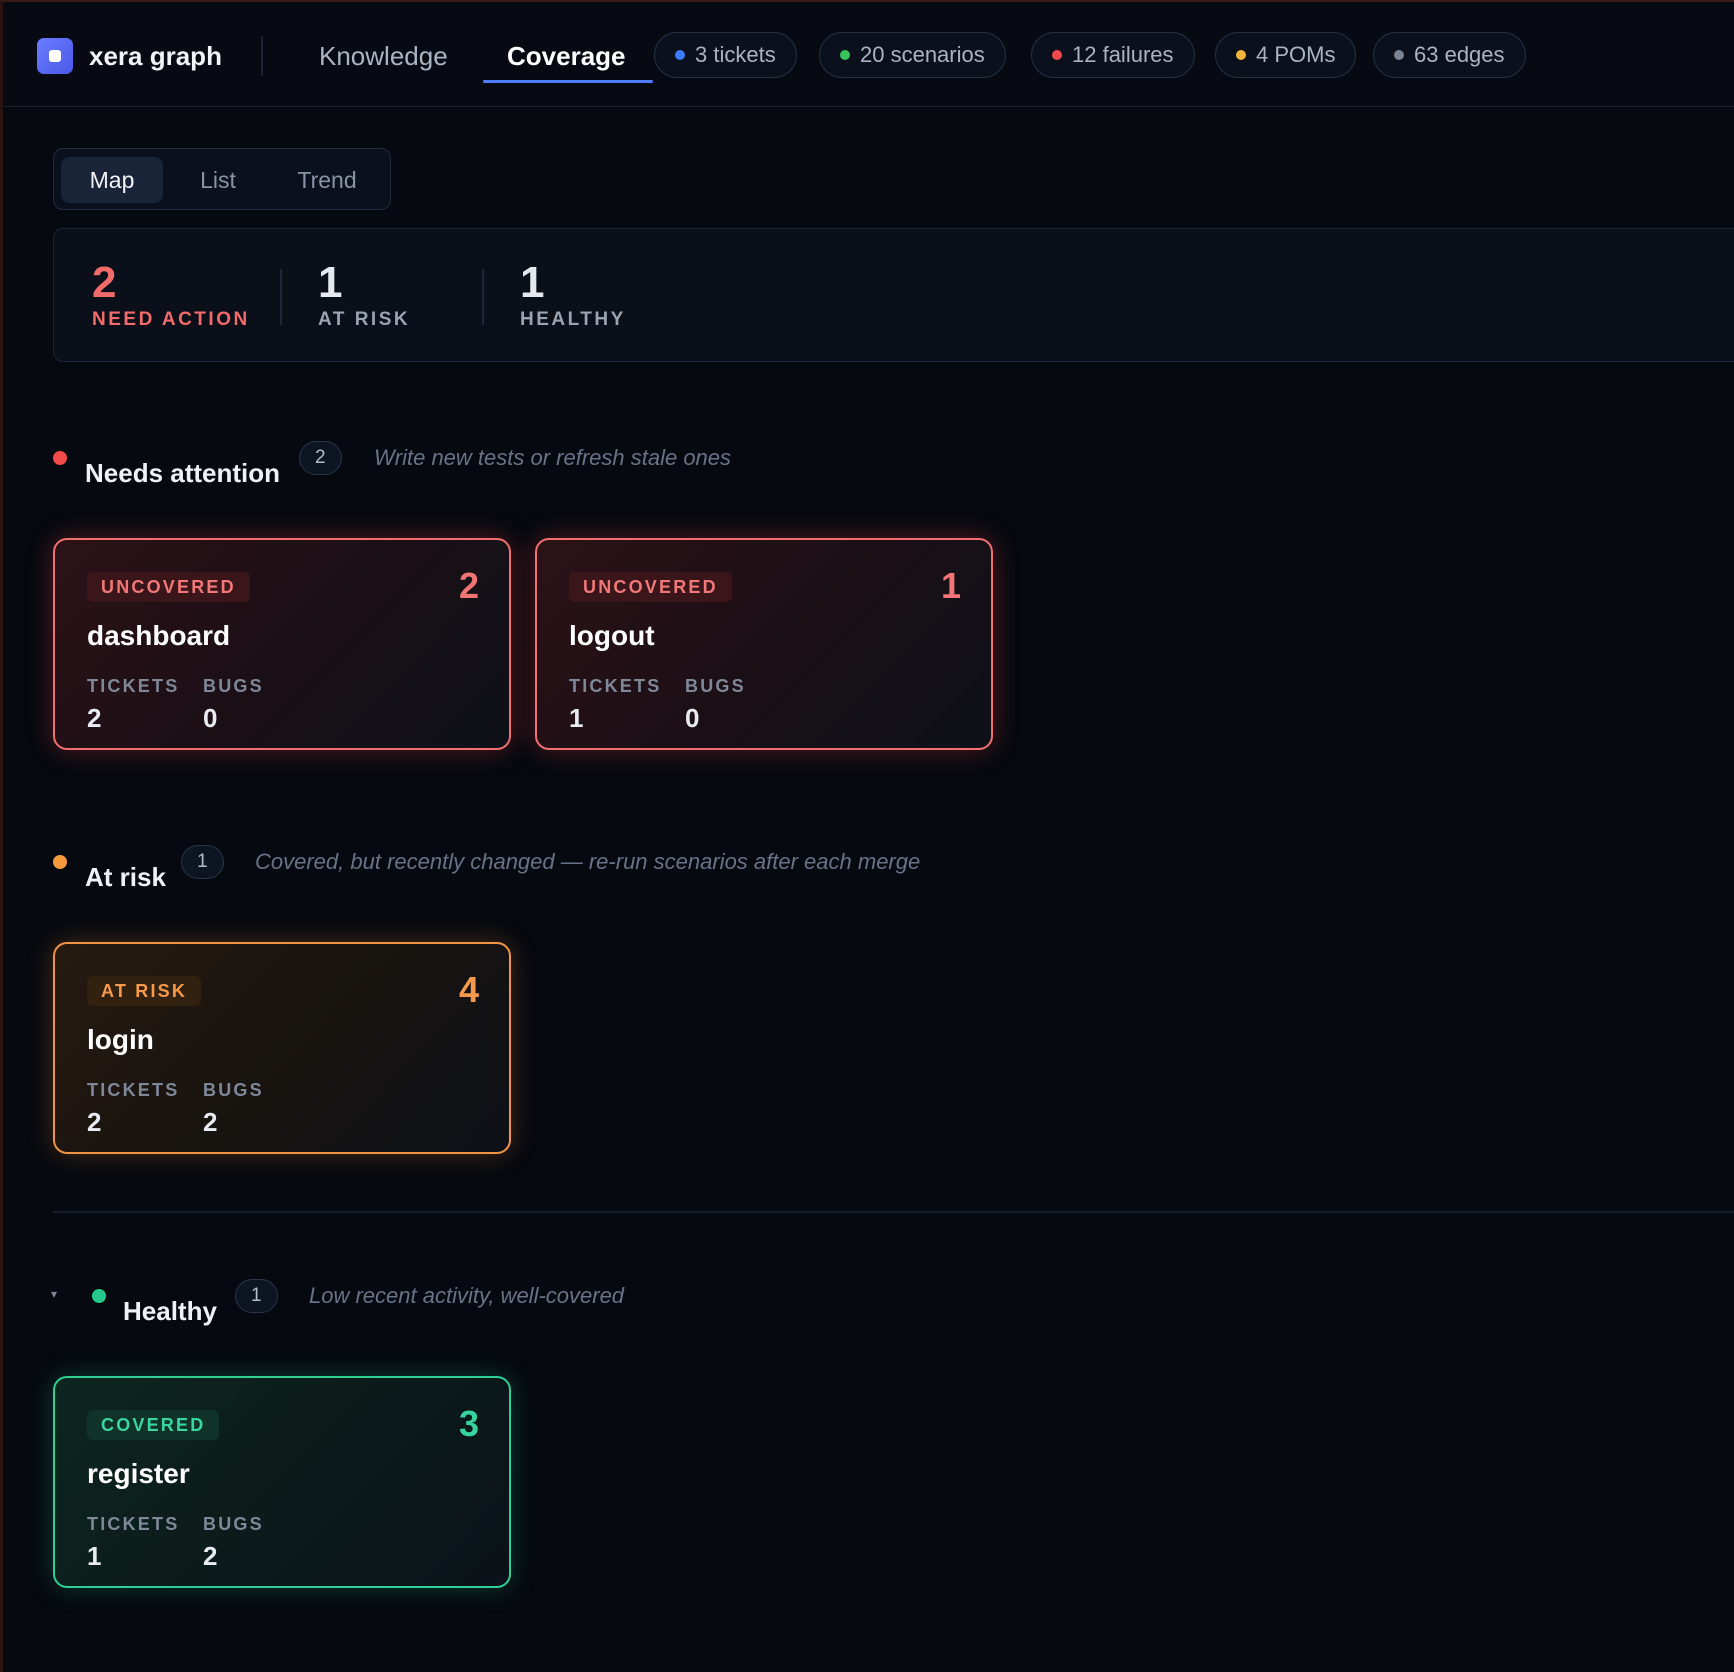  I want to click on stat-pill-scenarios: 20 scenarios, so click(912, 55).